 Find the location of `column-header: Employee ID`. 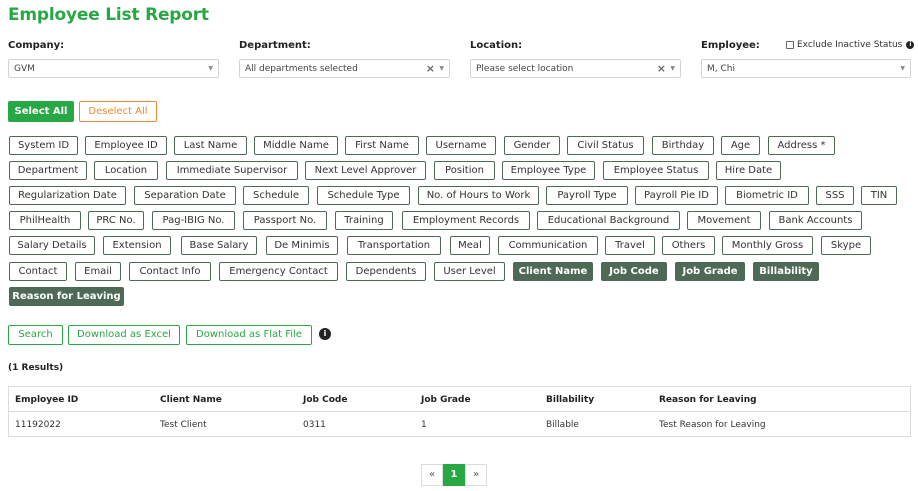

column-header: Employee ID is located at coordinates (47, 400).